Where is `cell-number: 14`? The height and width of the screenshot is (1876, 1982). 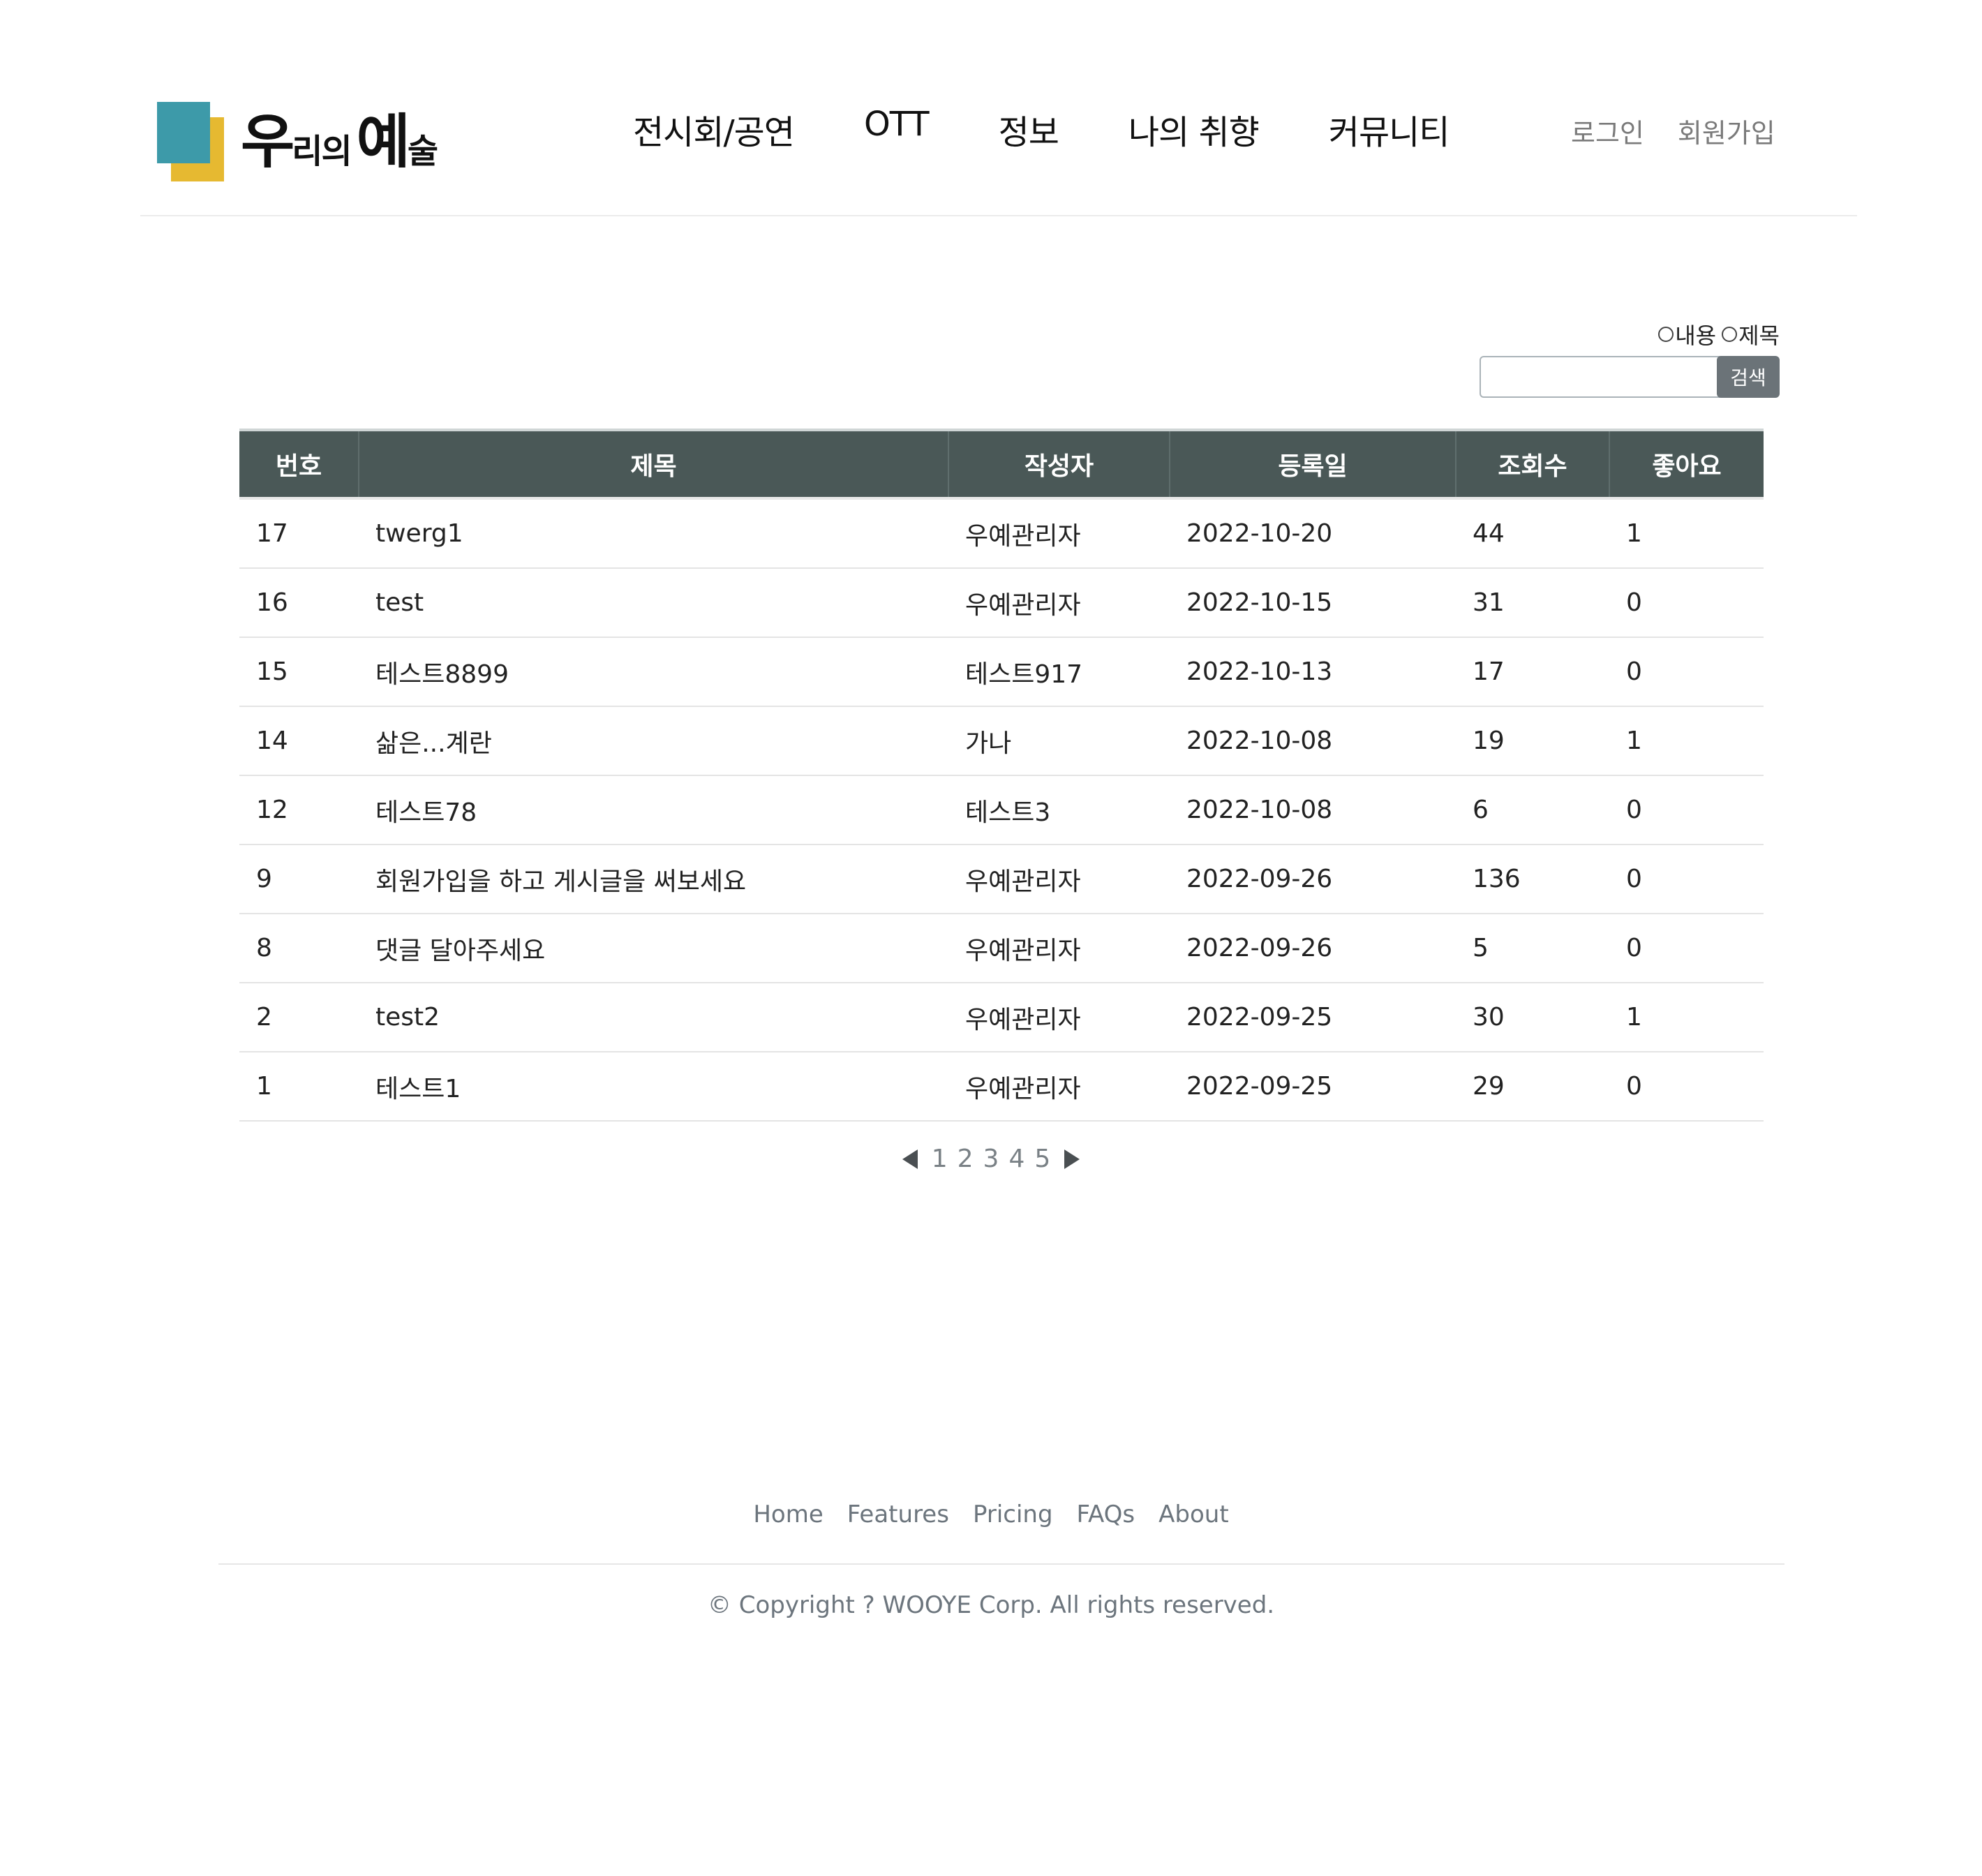
cell-number: 14 is located at coordinates (299, 741).